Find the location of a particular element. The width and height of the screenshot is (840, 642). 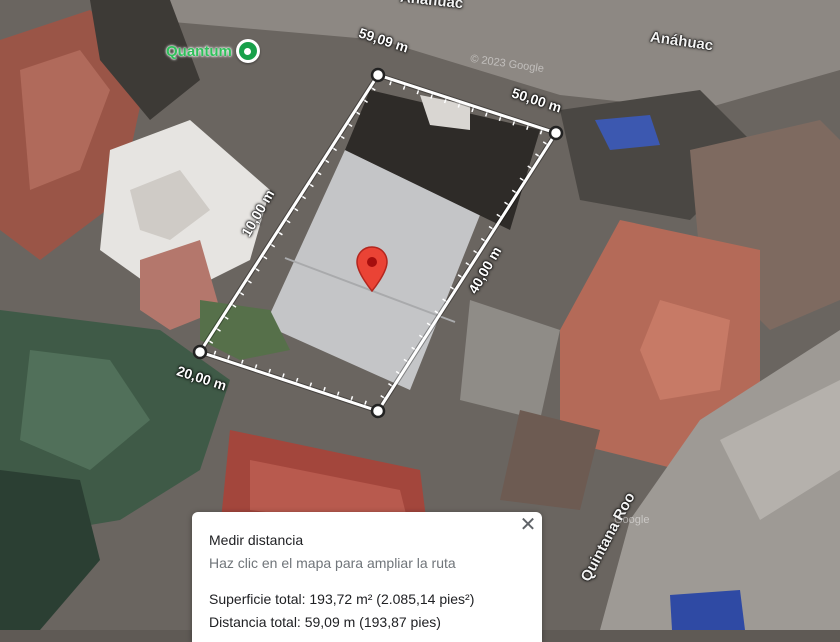

close-icon: ✕ is located at coordinates (528, 525).